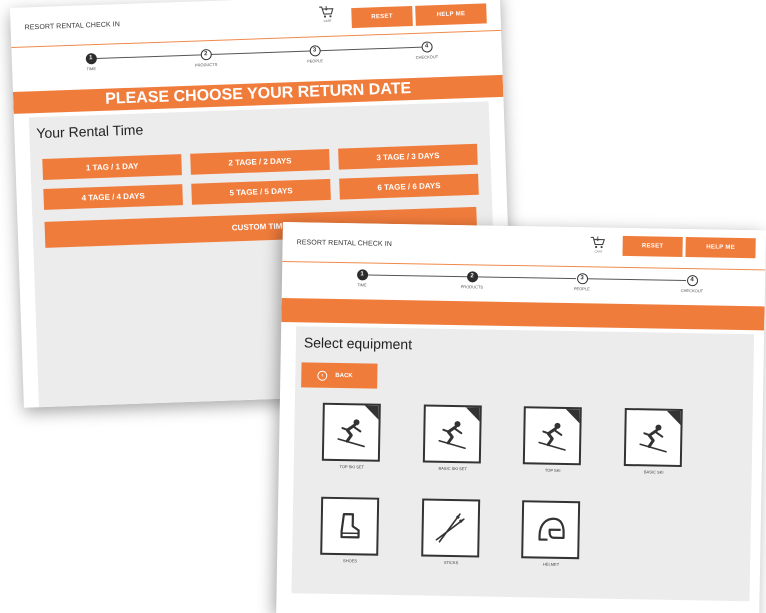 Image resolution: width=766 pixels, height=613 pixels. Describe the element at coordinates (113, 197) in the screenshot. I see `duration-4-days-button: 4 TAGE / 4 DAYS` at that location.